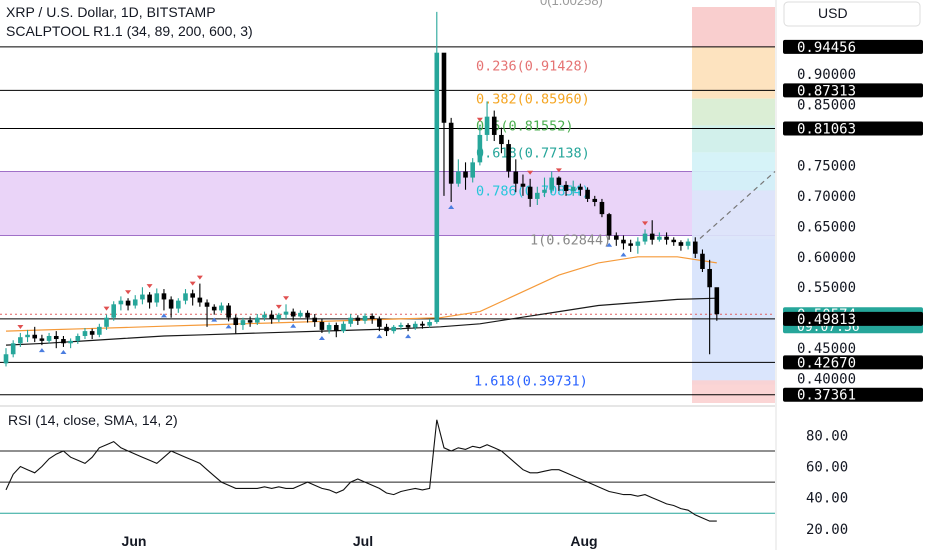 Image resolution: width=932 pixels, height=550 pixels. I want to click on fib-level-label: 0.236(0.91428), so click(533, 66).